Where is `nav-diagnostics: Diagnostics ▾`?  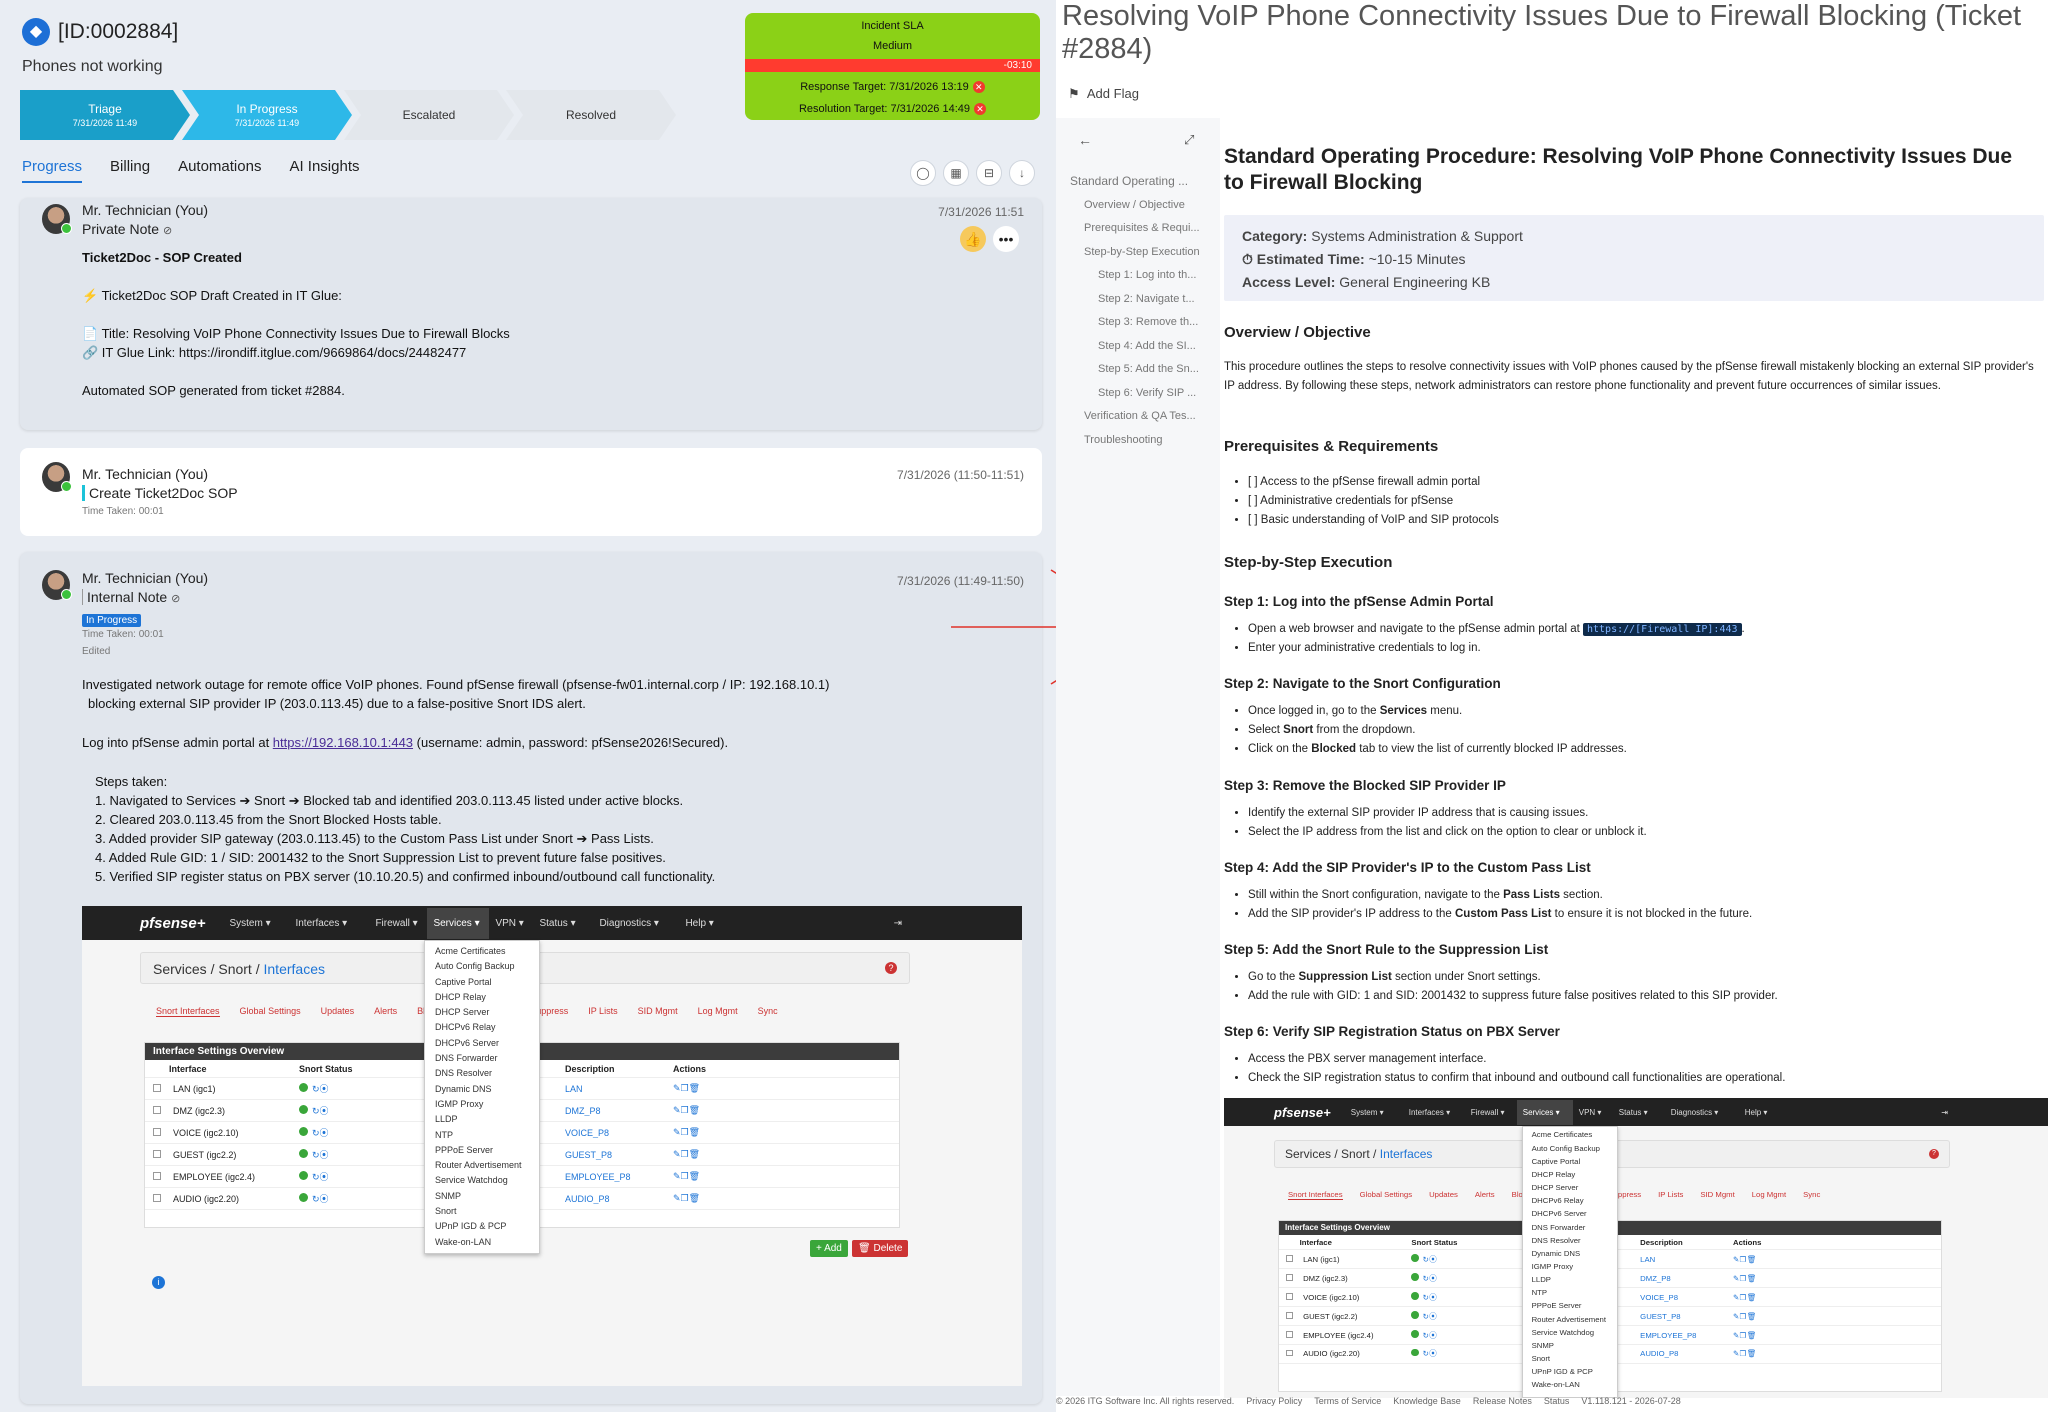
nav-diagnostics: Diagnostics ▾ is located at coordinates (642, 923).